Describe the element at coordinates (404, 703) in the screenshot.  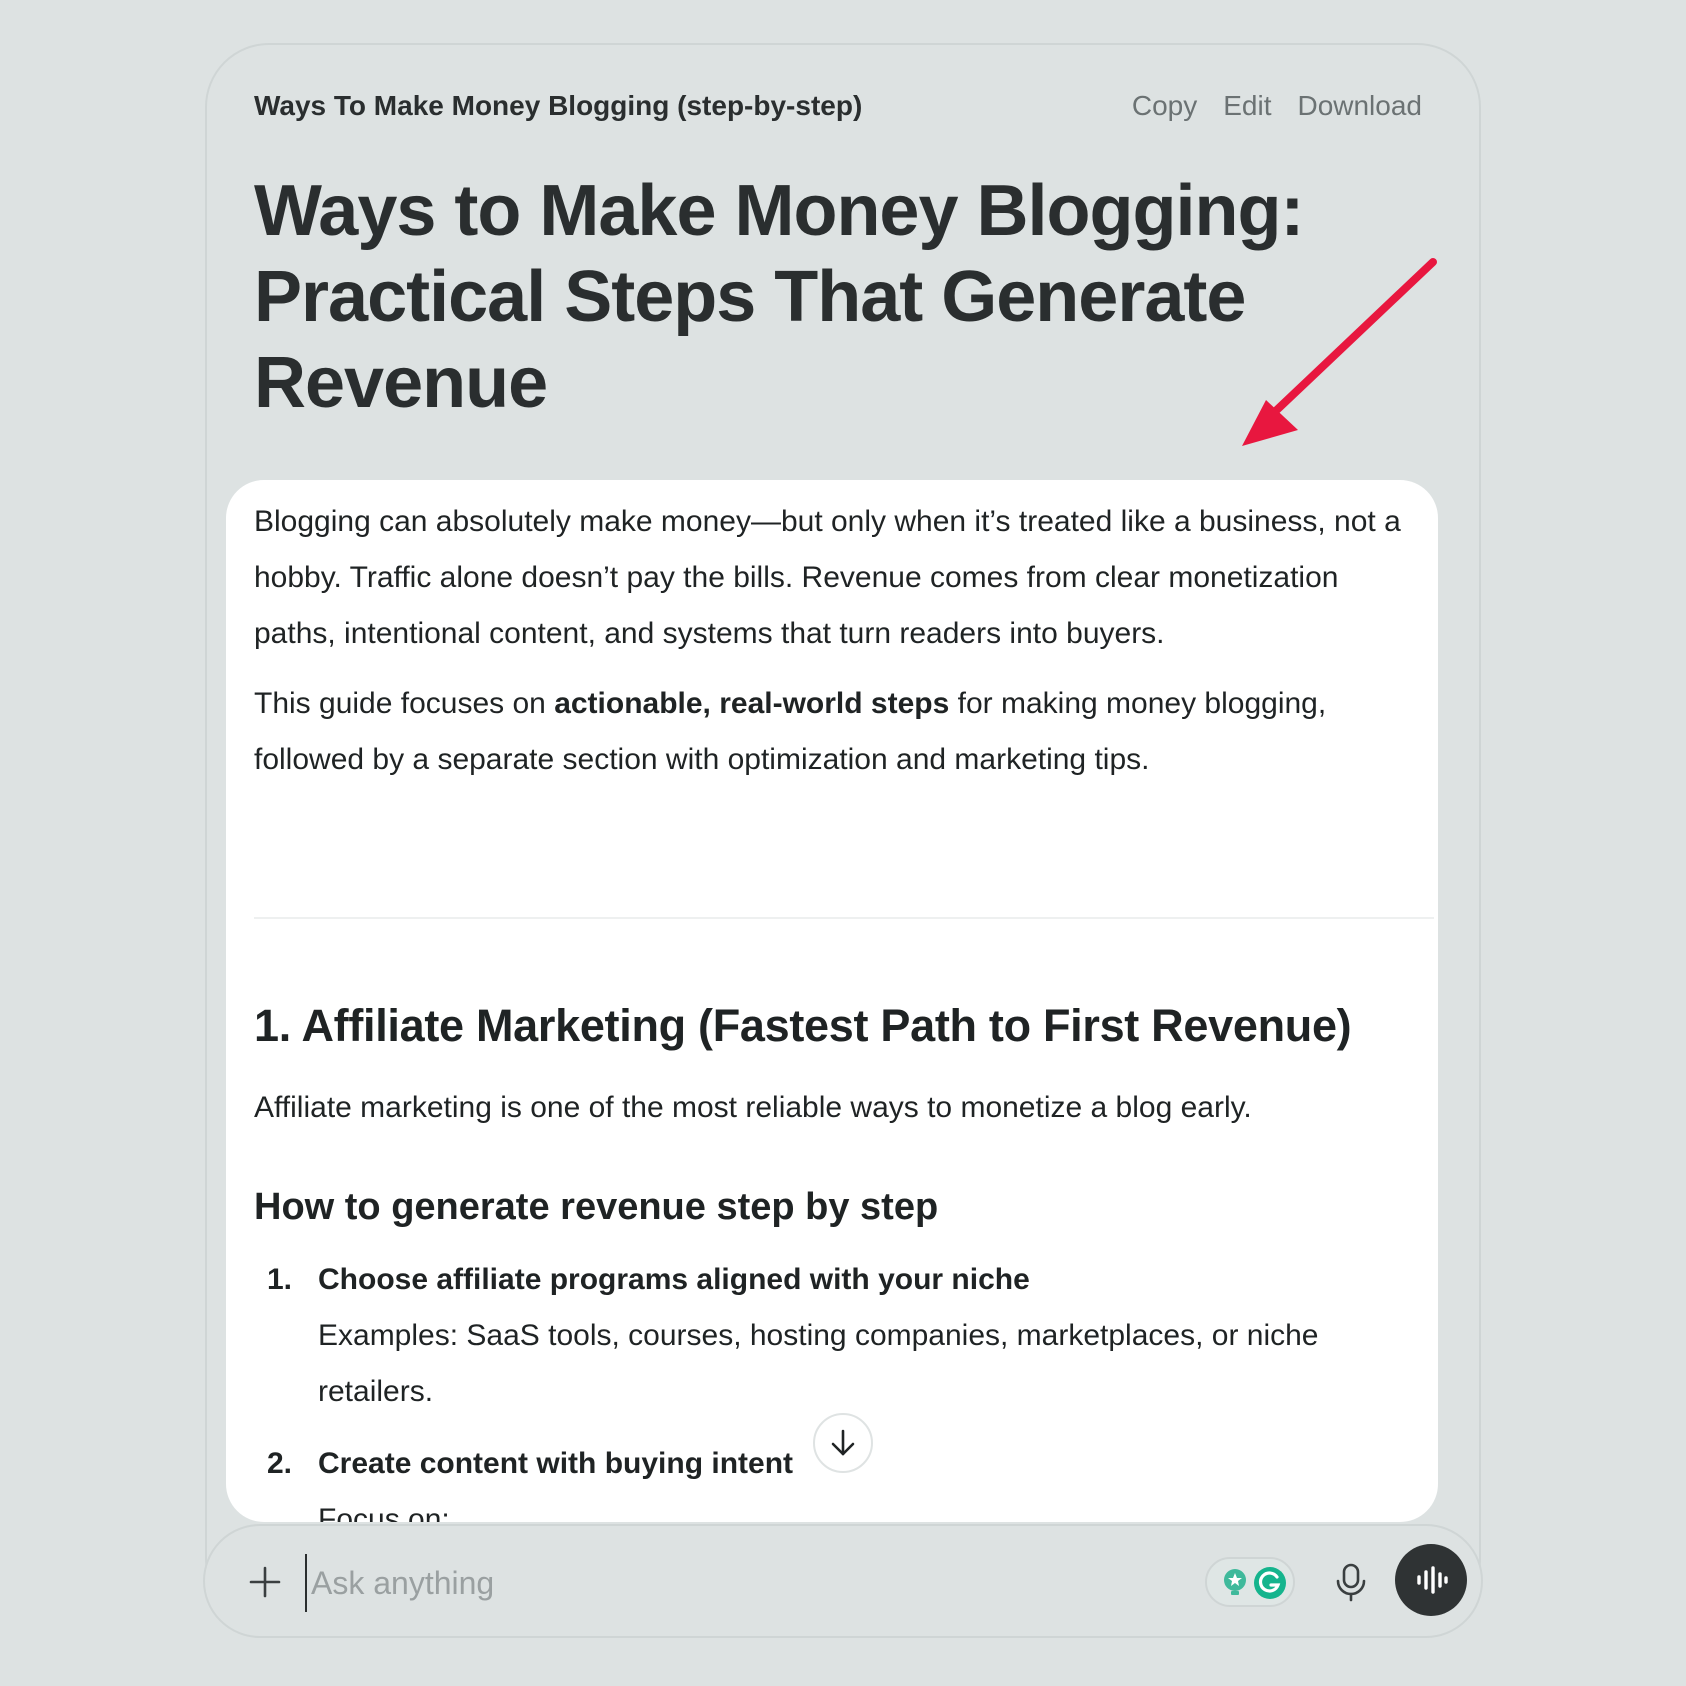
I see `intro-p2-text-before: This guide focuses on` at that location.